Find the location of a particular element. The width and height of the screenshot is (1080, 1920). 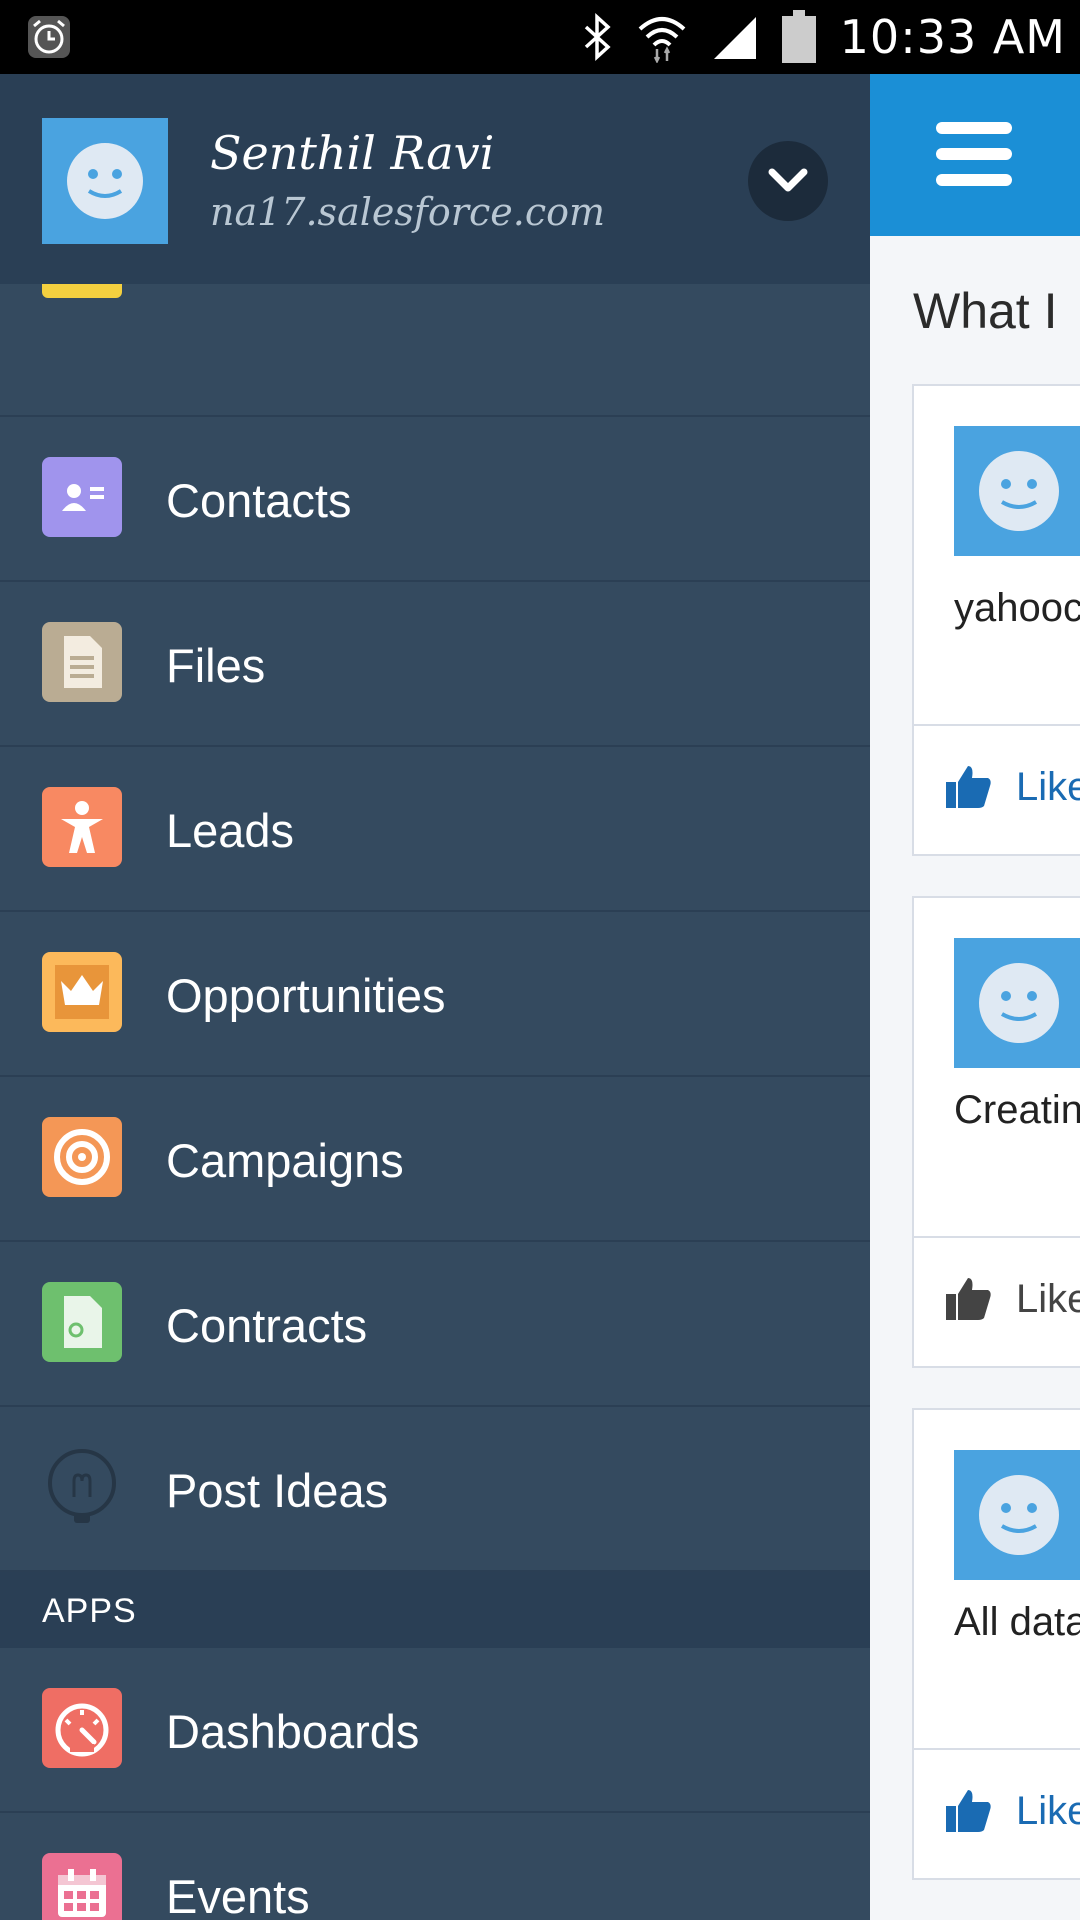

menu-item-campaigns: Campaigns is located at coordinates (435, 1159).